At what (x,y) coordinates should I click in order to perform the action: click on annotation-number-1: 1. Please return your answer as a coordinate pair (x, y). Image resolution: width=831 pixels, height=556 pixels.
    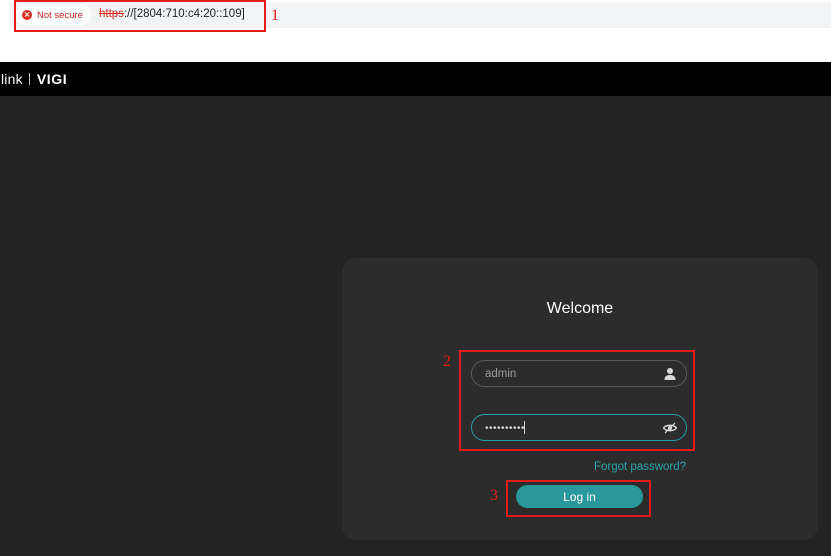
    Looking at the image, I should click on (275, 15).